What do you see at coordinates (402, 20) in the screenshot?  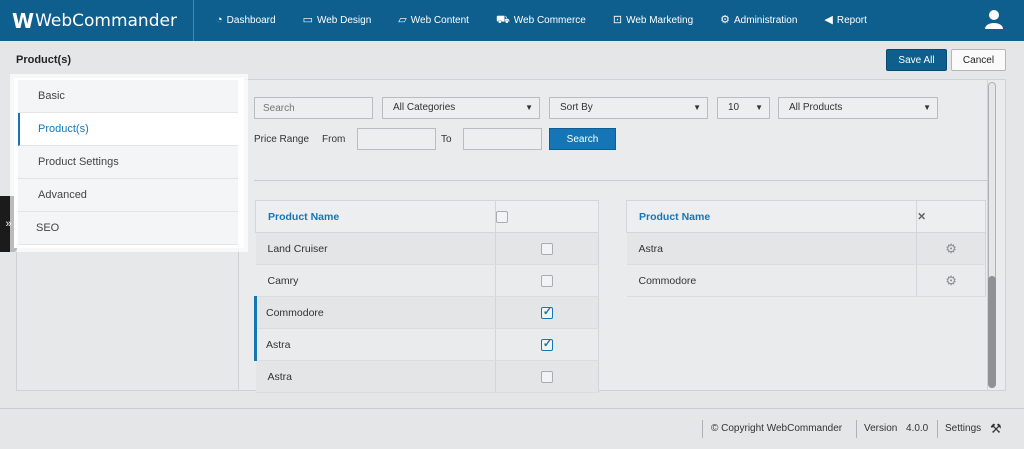 I see `folder-icon: ▱` at bounding box center [402, 20].